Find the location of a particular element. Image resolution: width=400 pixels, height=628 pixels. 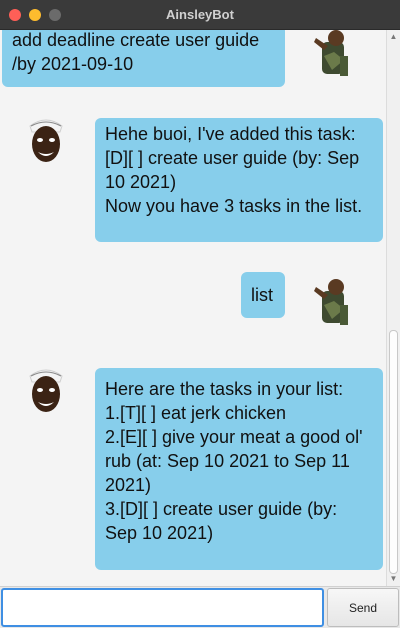

message-line: /by 2021-09-10 is located at coordinates (73, 64).